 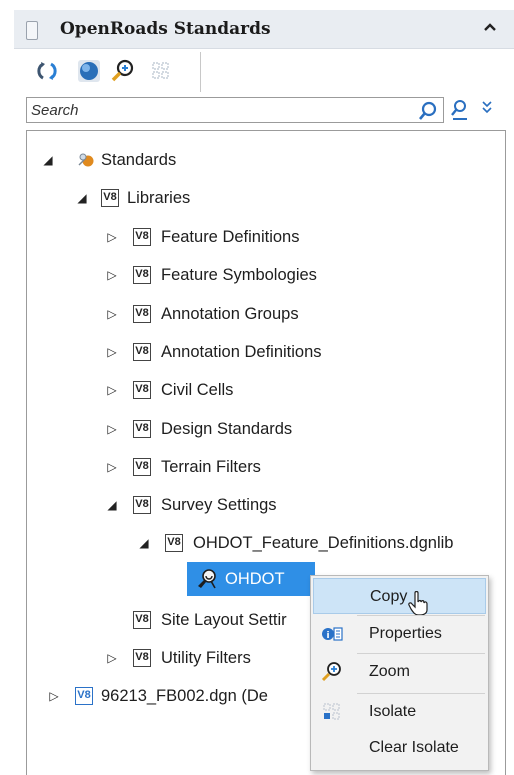 I want to click on tree-node-ohdot-selected: OHDOT, so click(x=251, y=579).